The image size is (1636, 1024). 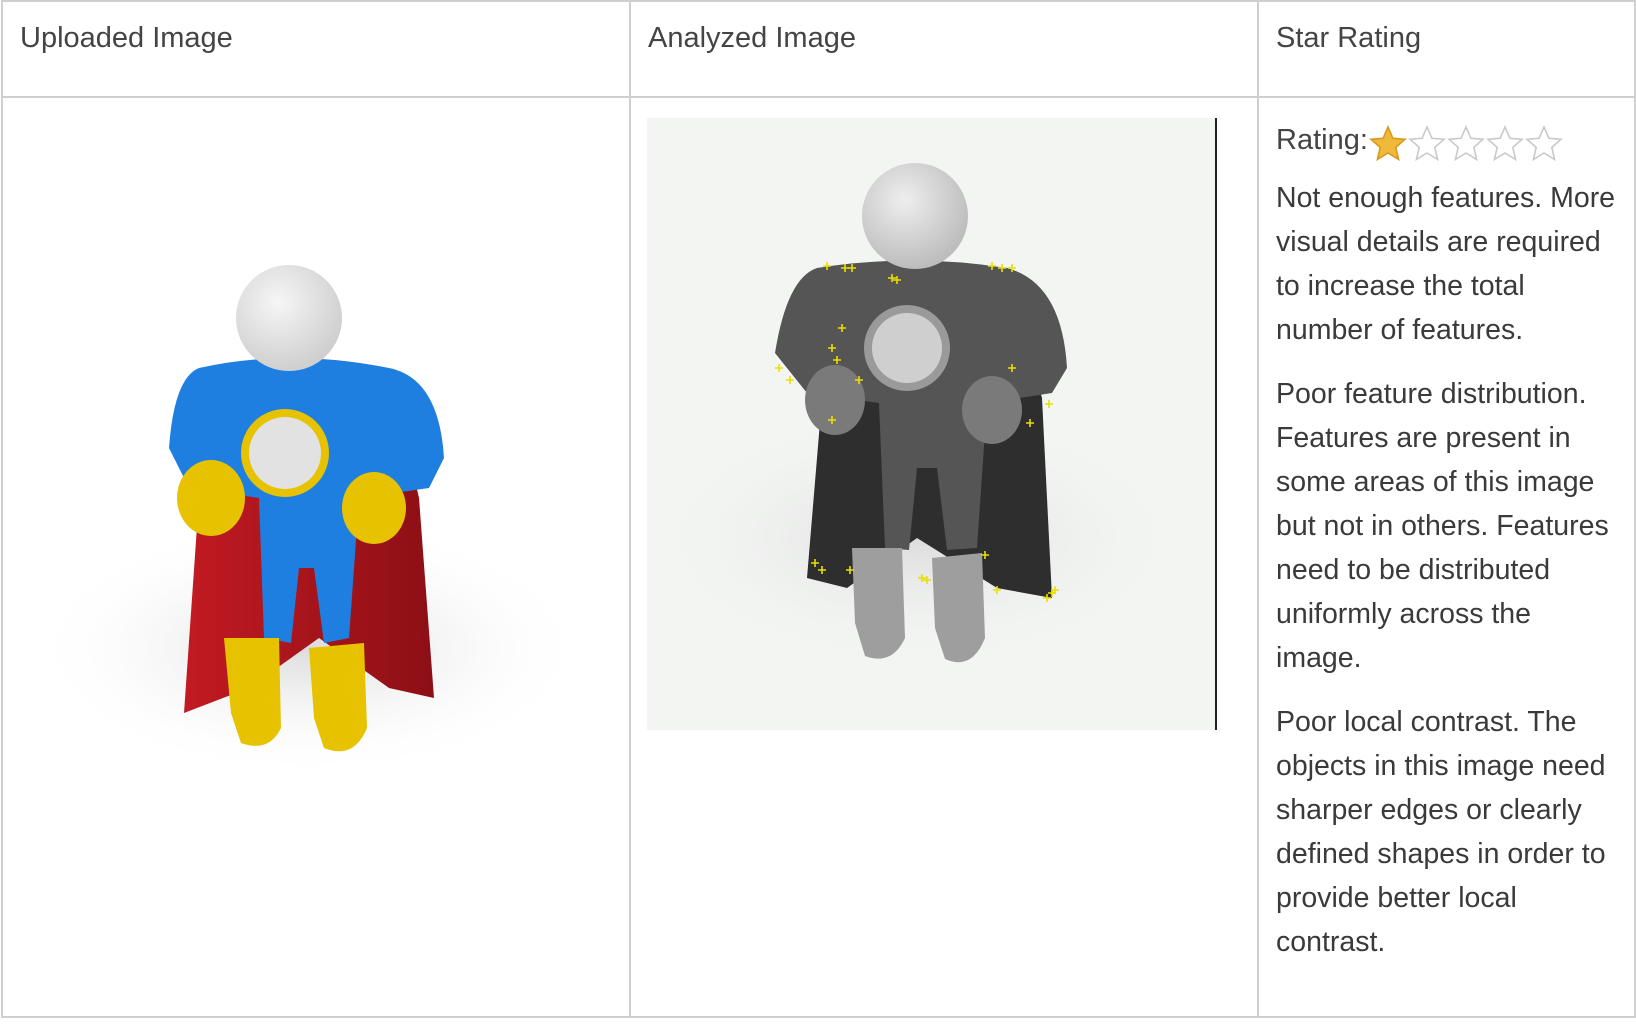 What do you see at coordinates (1387, 144) in the screenshot?
I see `star-filled-icon` at bounding box center [1387, 144].